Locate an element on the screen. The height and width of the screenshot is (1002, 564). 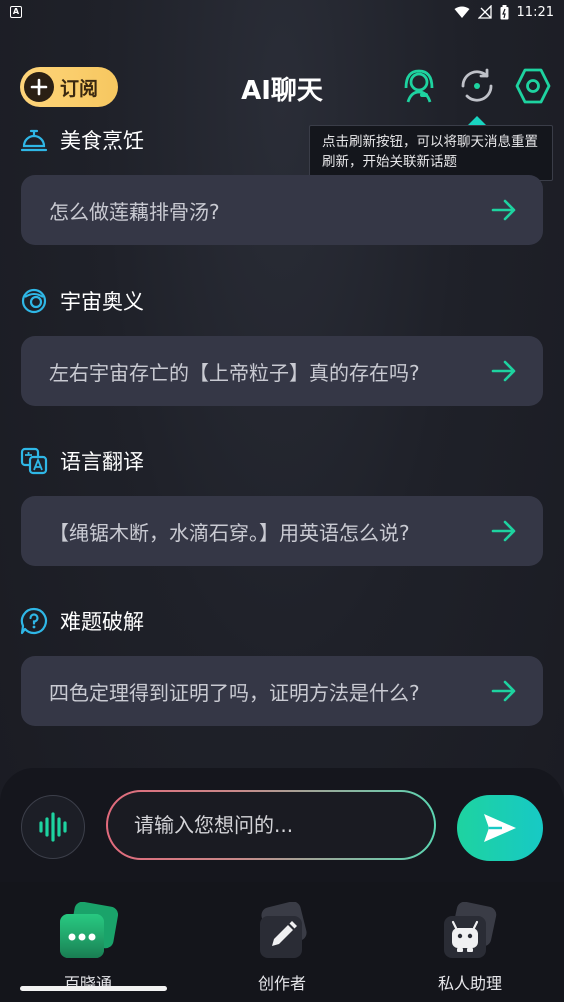
topic-title-cooking: 美食烹饪 is located at coordinates (82, 140).